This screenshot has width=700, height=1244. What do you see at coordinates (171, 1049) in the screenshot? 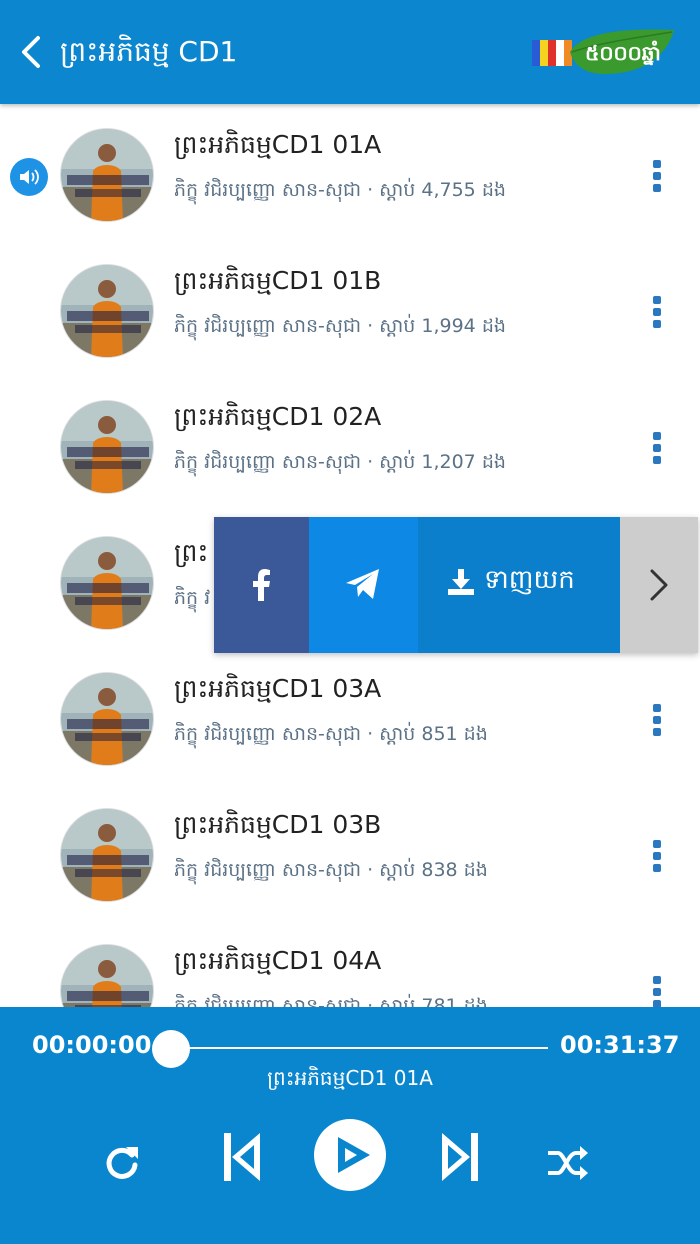
I see `seek-thumb` at bounding box center [171, 1049].